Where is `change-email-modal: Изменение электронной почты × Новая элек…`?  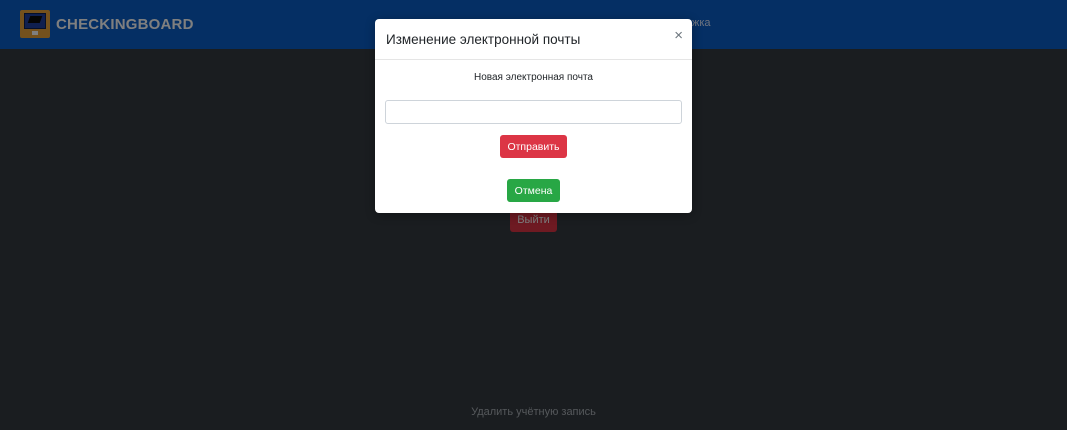 change-email-modal: Изменение электронной почты × Новая элек… is located at coordinates (533, 116).